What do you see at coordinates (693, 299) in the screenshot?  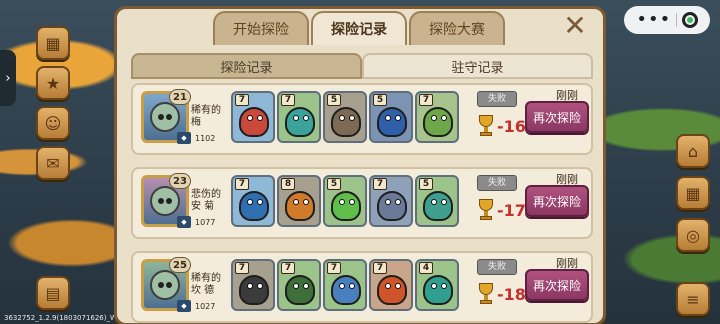 I see `map-button-right-4: ≡` at bounding box center [693, 299].